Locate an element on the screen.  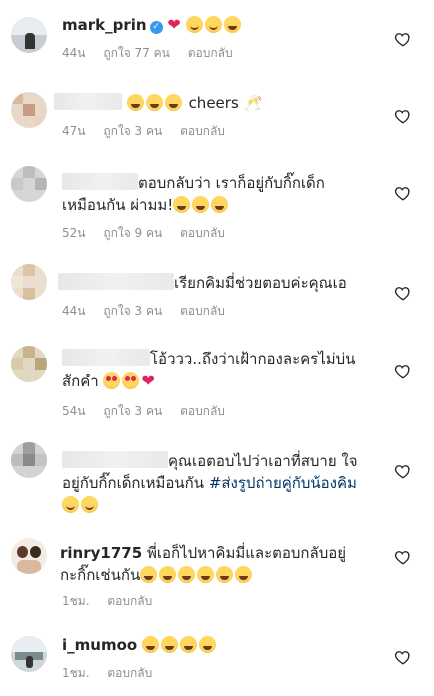
verified-badge-icon: ✓ is located at coordinates (156, 27).